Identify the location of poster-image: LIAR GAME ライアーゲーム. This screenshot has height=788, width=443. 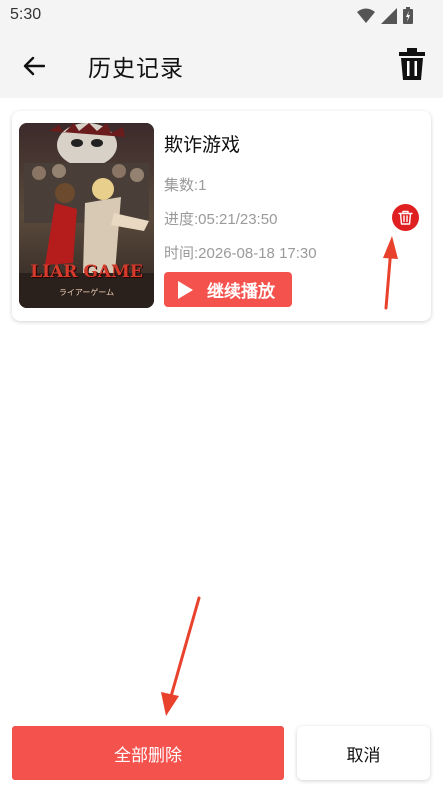
(86, 215).